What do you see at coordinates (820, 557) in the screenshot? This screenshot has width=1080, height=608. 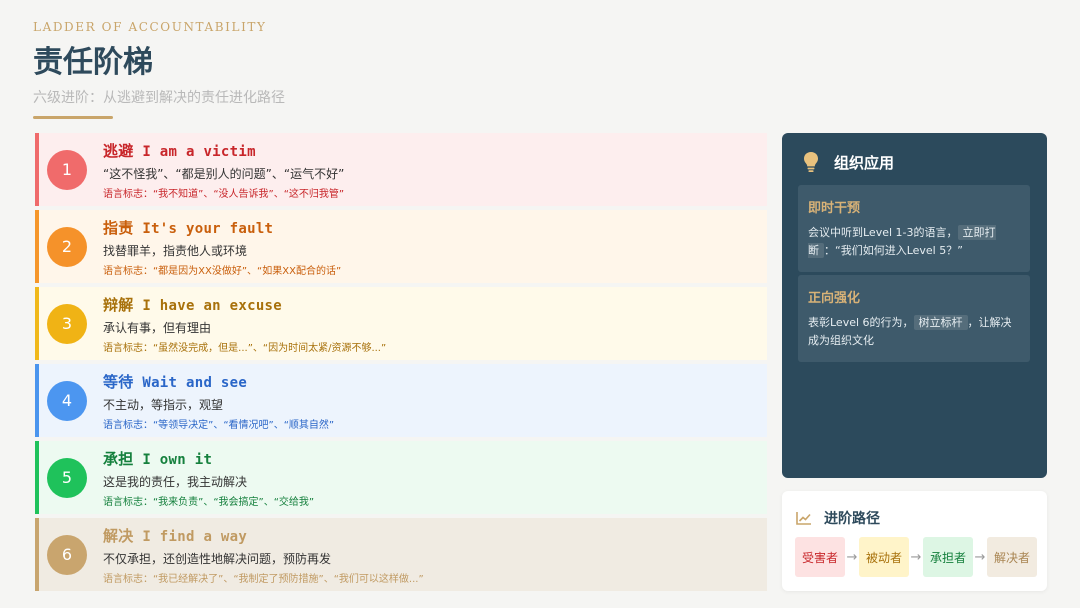 I see `step-victim: 受害者` at bounding box center [820, 557].